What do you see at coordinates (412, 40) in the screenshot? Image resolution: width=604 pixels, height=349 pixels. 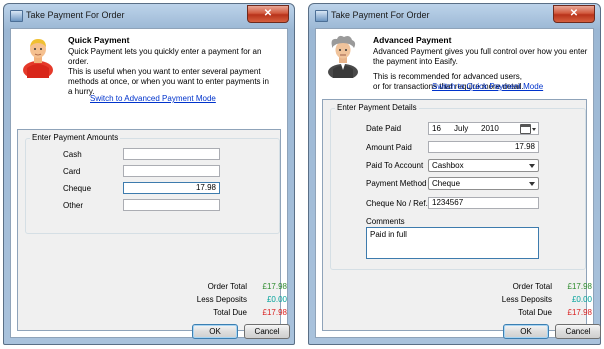 I see `header-title: Advanced Payment` at bounding box center [412, 40].